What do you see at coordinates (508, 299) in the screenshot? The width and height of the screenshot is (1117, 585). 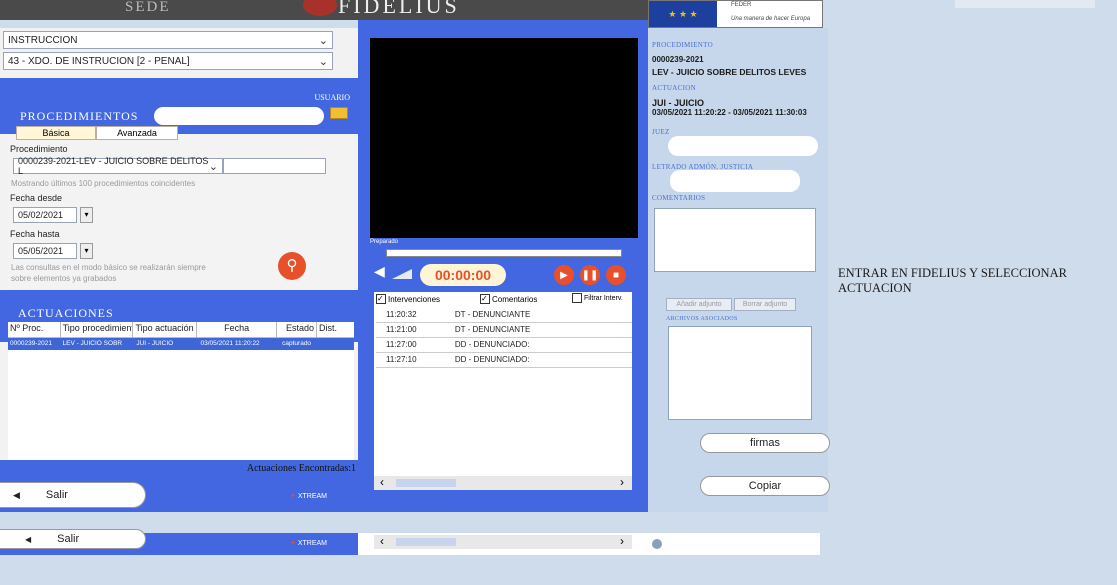 I see `check-comentarios: ✓ Comentarios` at bounding box center [508, 299].